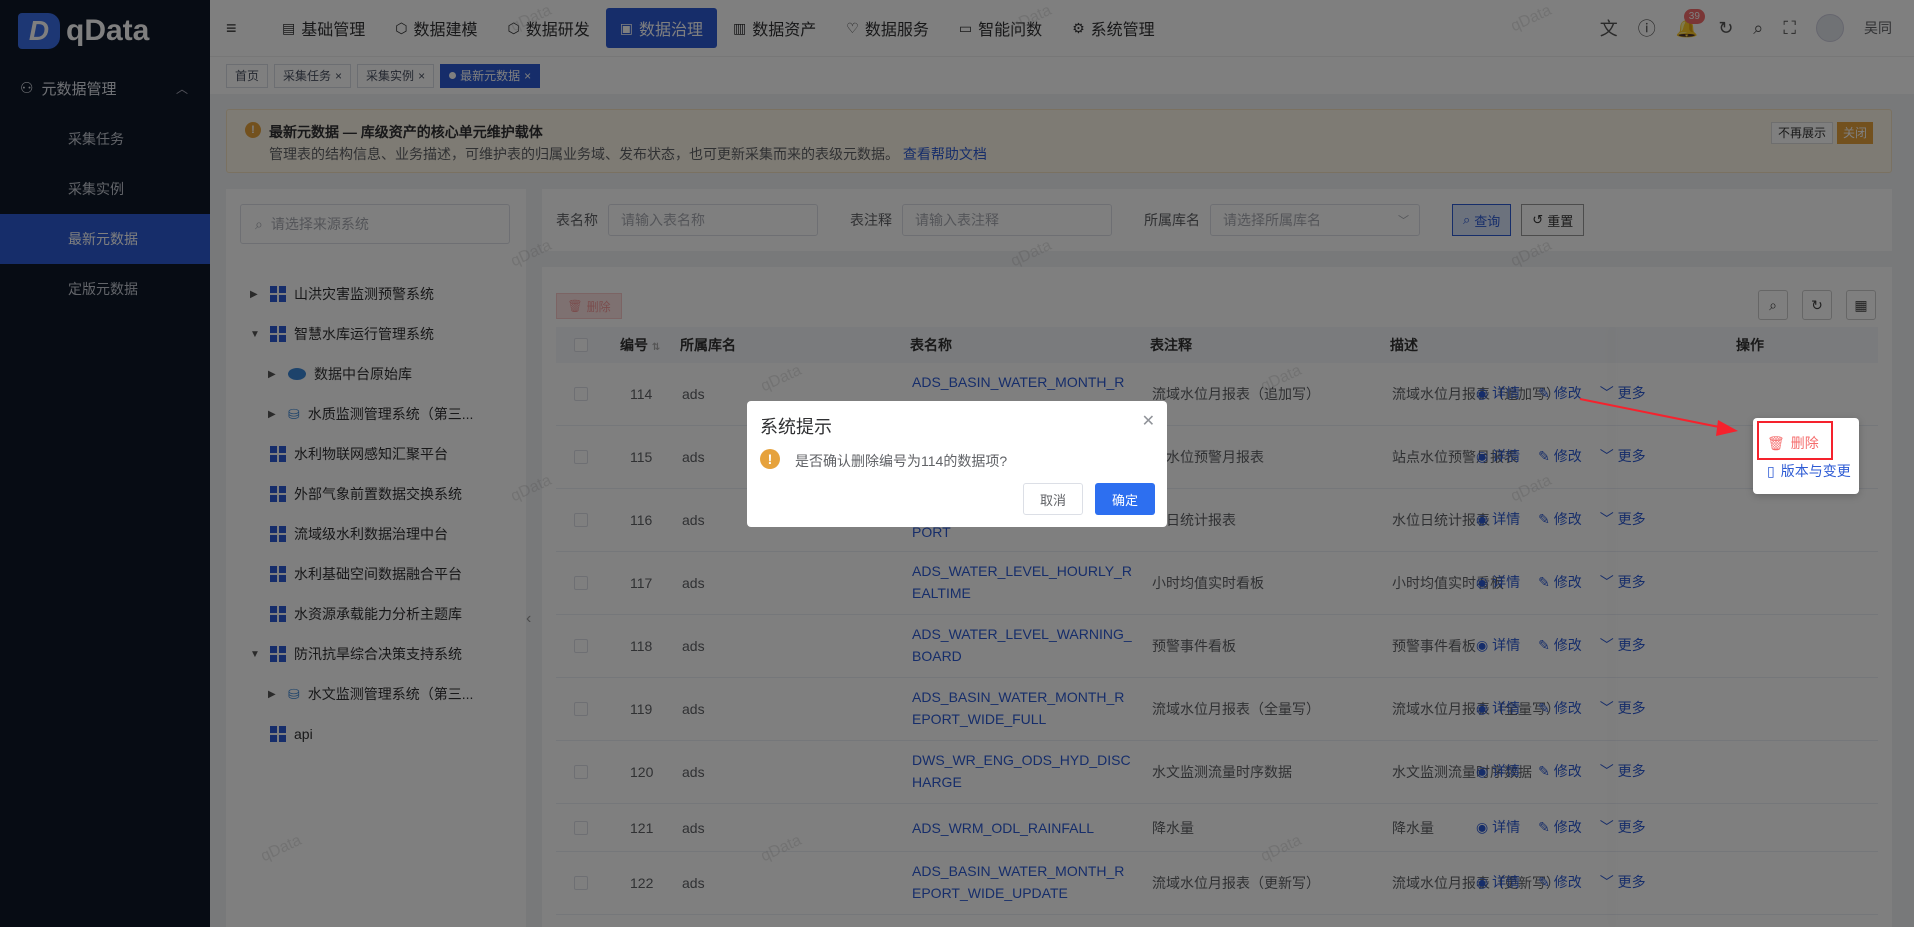  What do you see at coordinates (1148, 421) in the screenshot?
I see `close-icon: ✕` at bounding box center [1148, 421].